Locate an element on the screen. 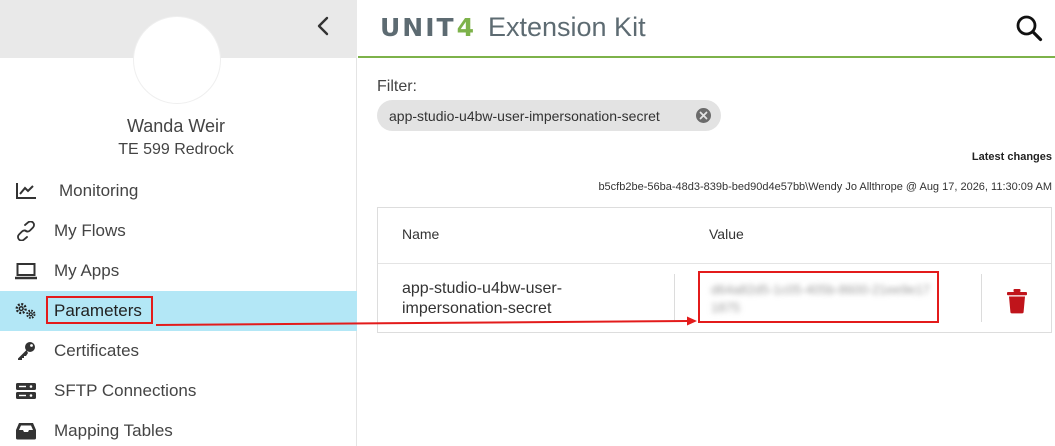  clear-filter-button is located at coordinates (703, 115).